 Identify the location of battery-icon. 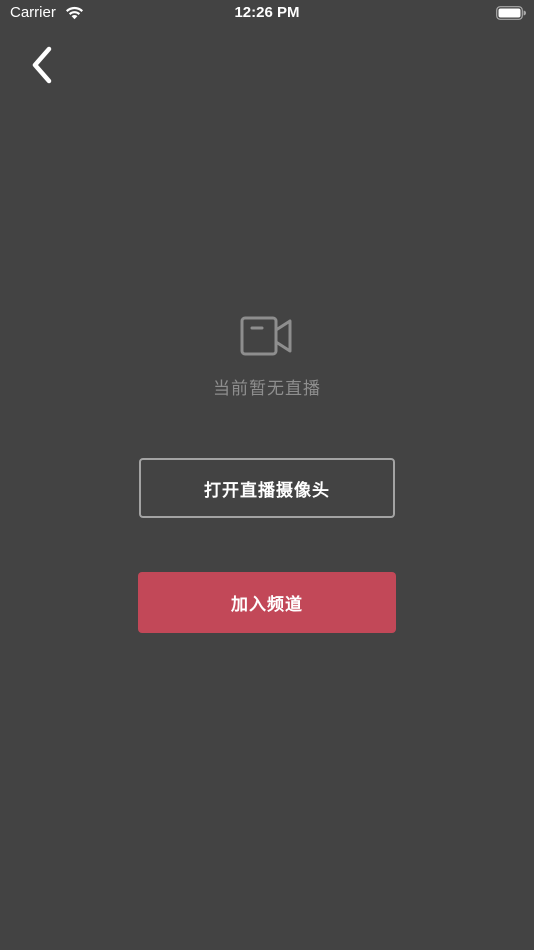
(511, 13).